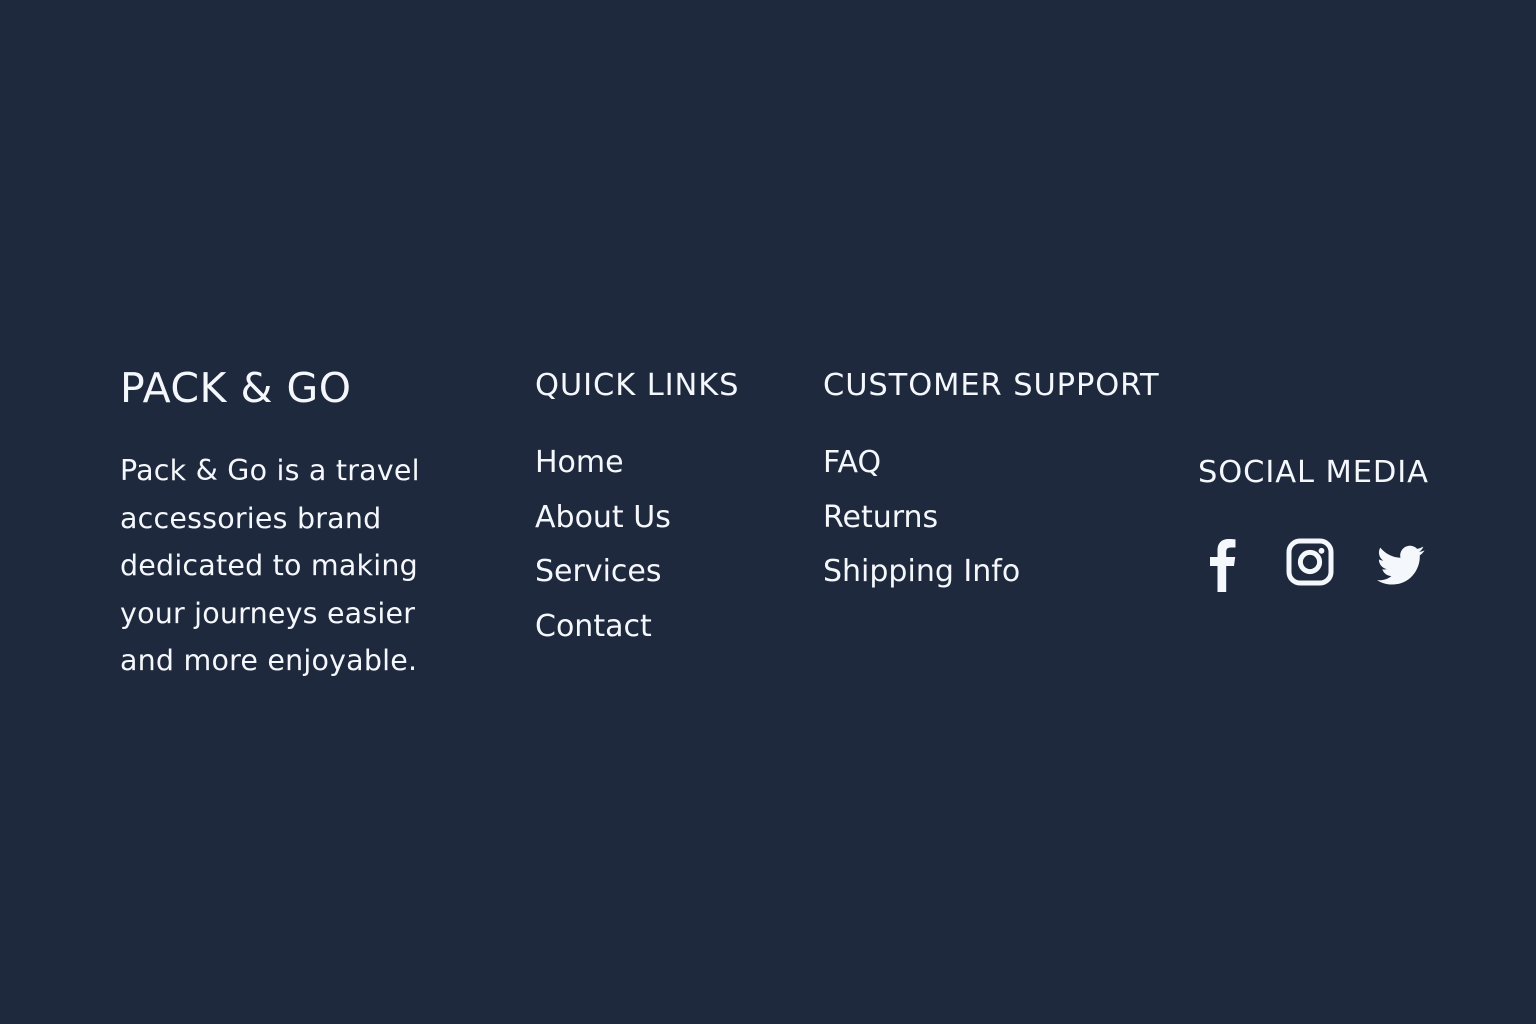 This screenshot has height=1024, width=1536. What do you see at coordinates (603, 517) in the screenshot?
I see `about-us-link: About Us` at bounding box center [603, 517].